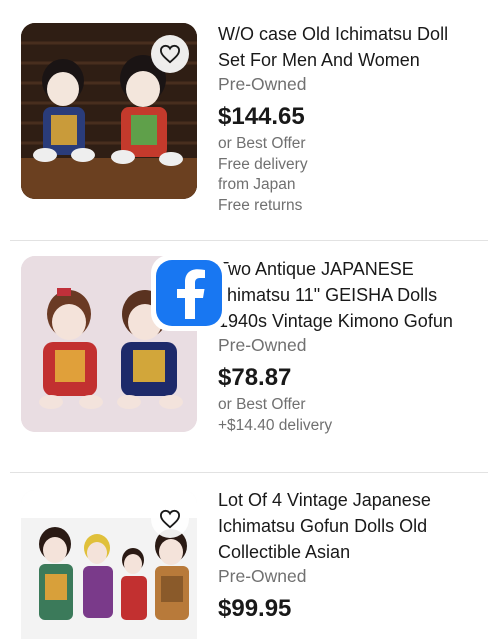  I want to click on price-label: $99.95, so click(255, 608).